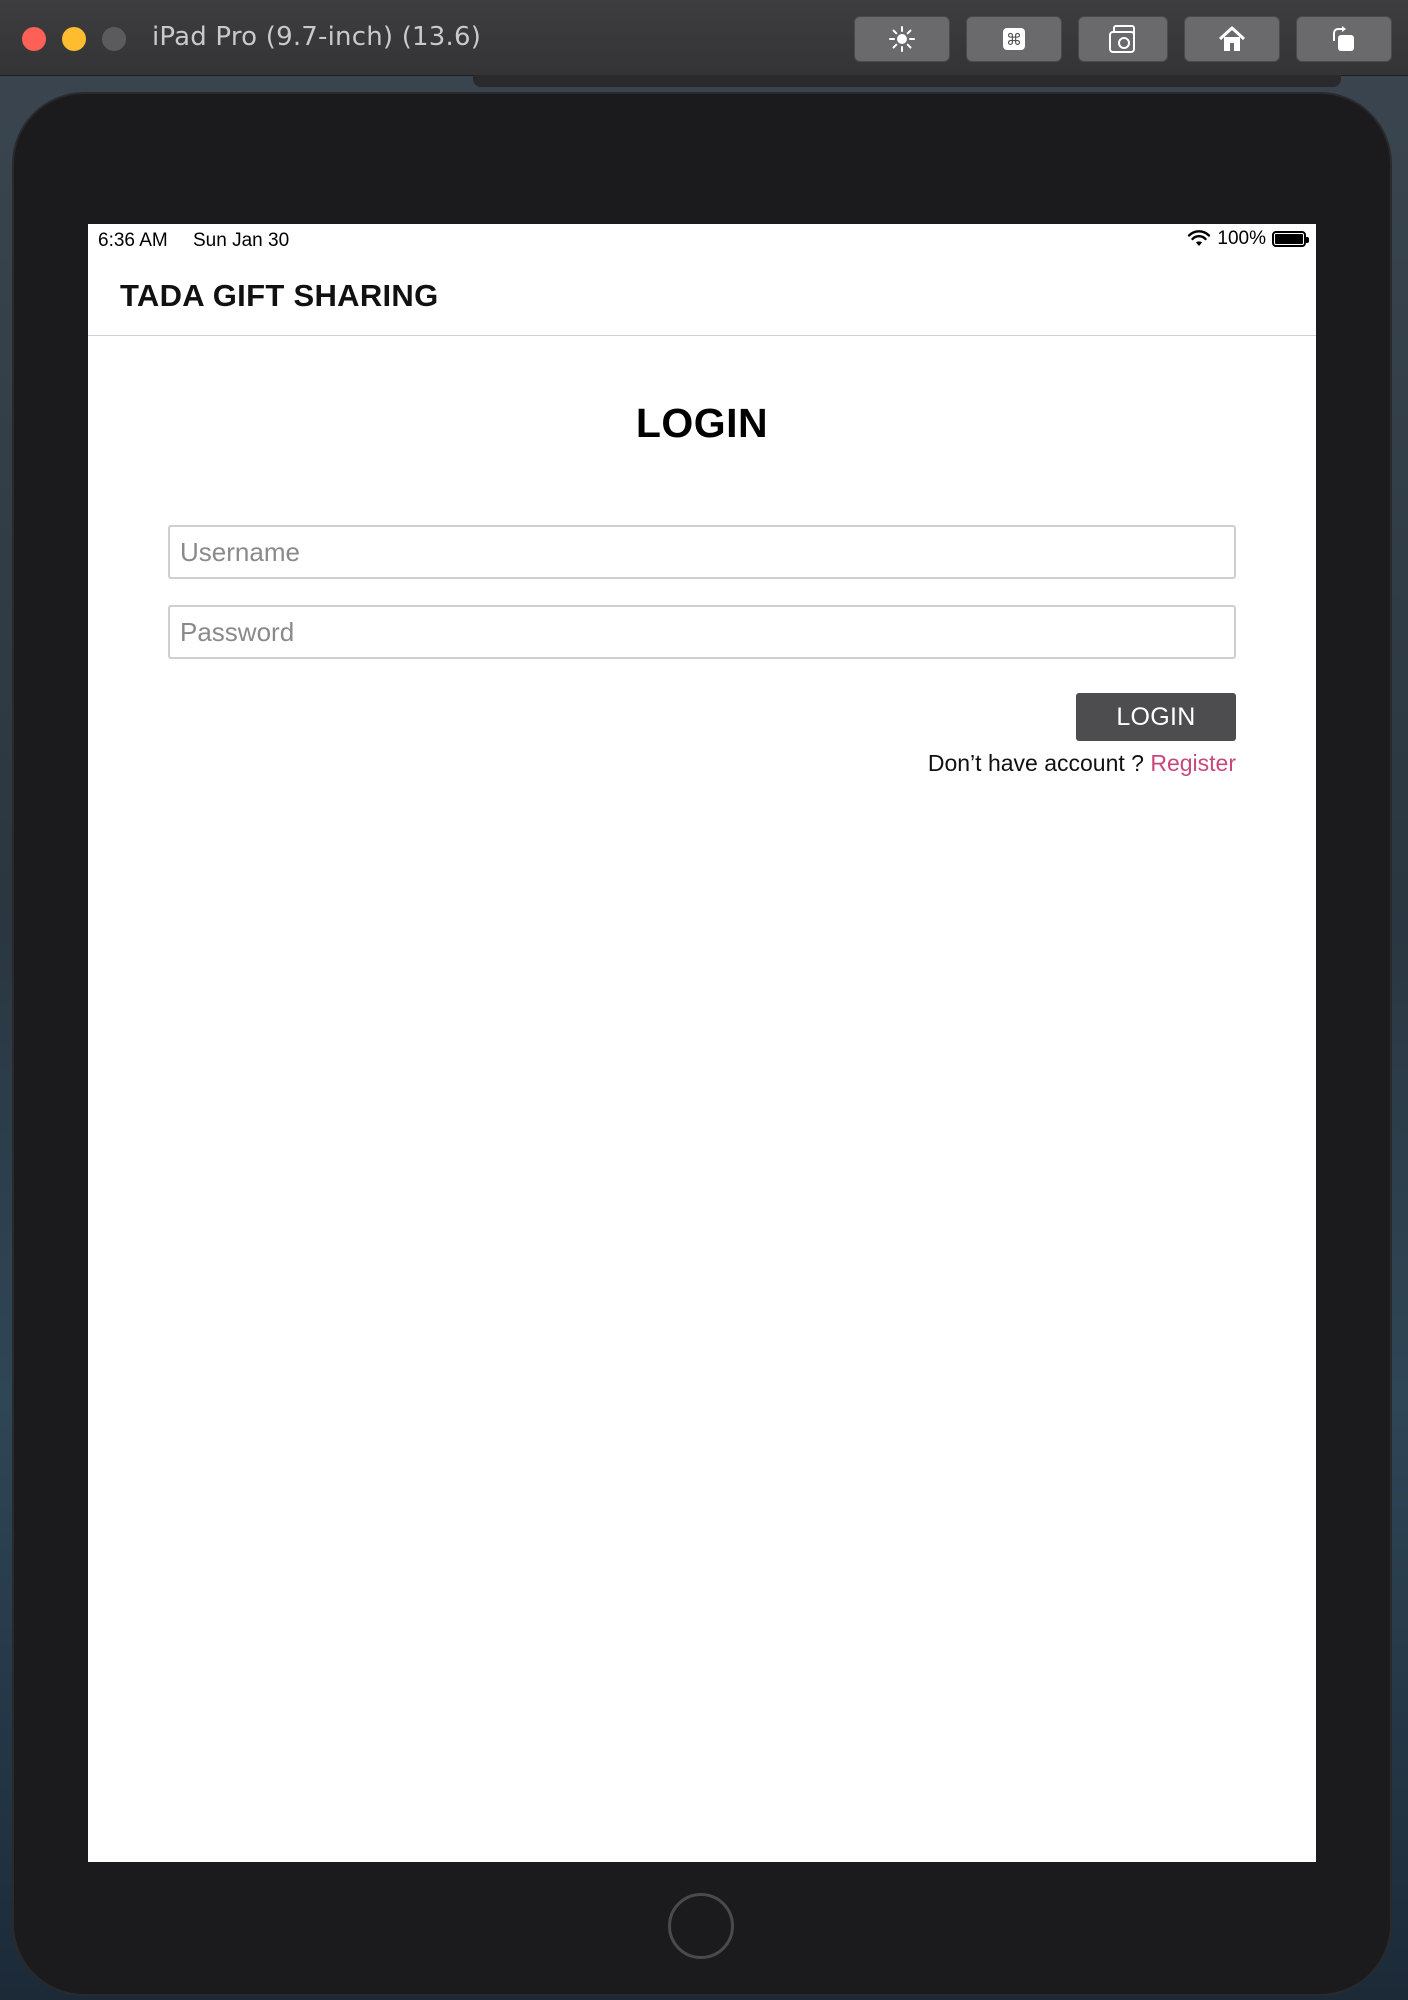 The height and width of the screenshot is (2000, 1408). I want to click on battery-percent: 100%, so click(1241, 238).